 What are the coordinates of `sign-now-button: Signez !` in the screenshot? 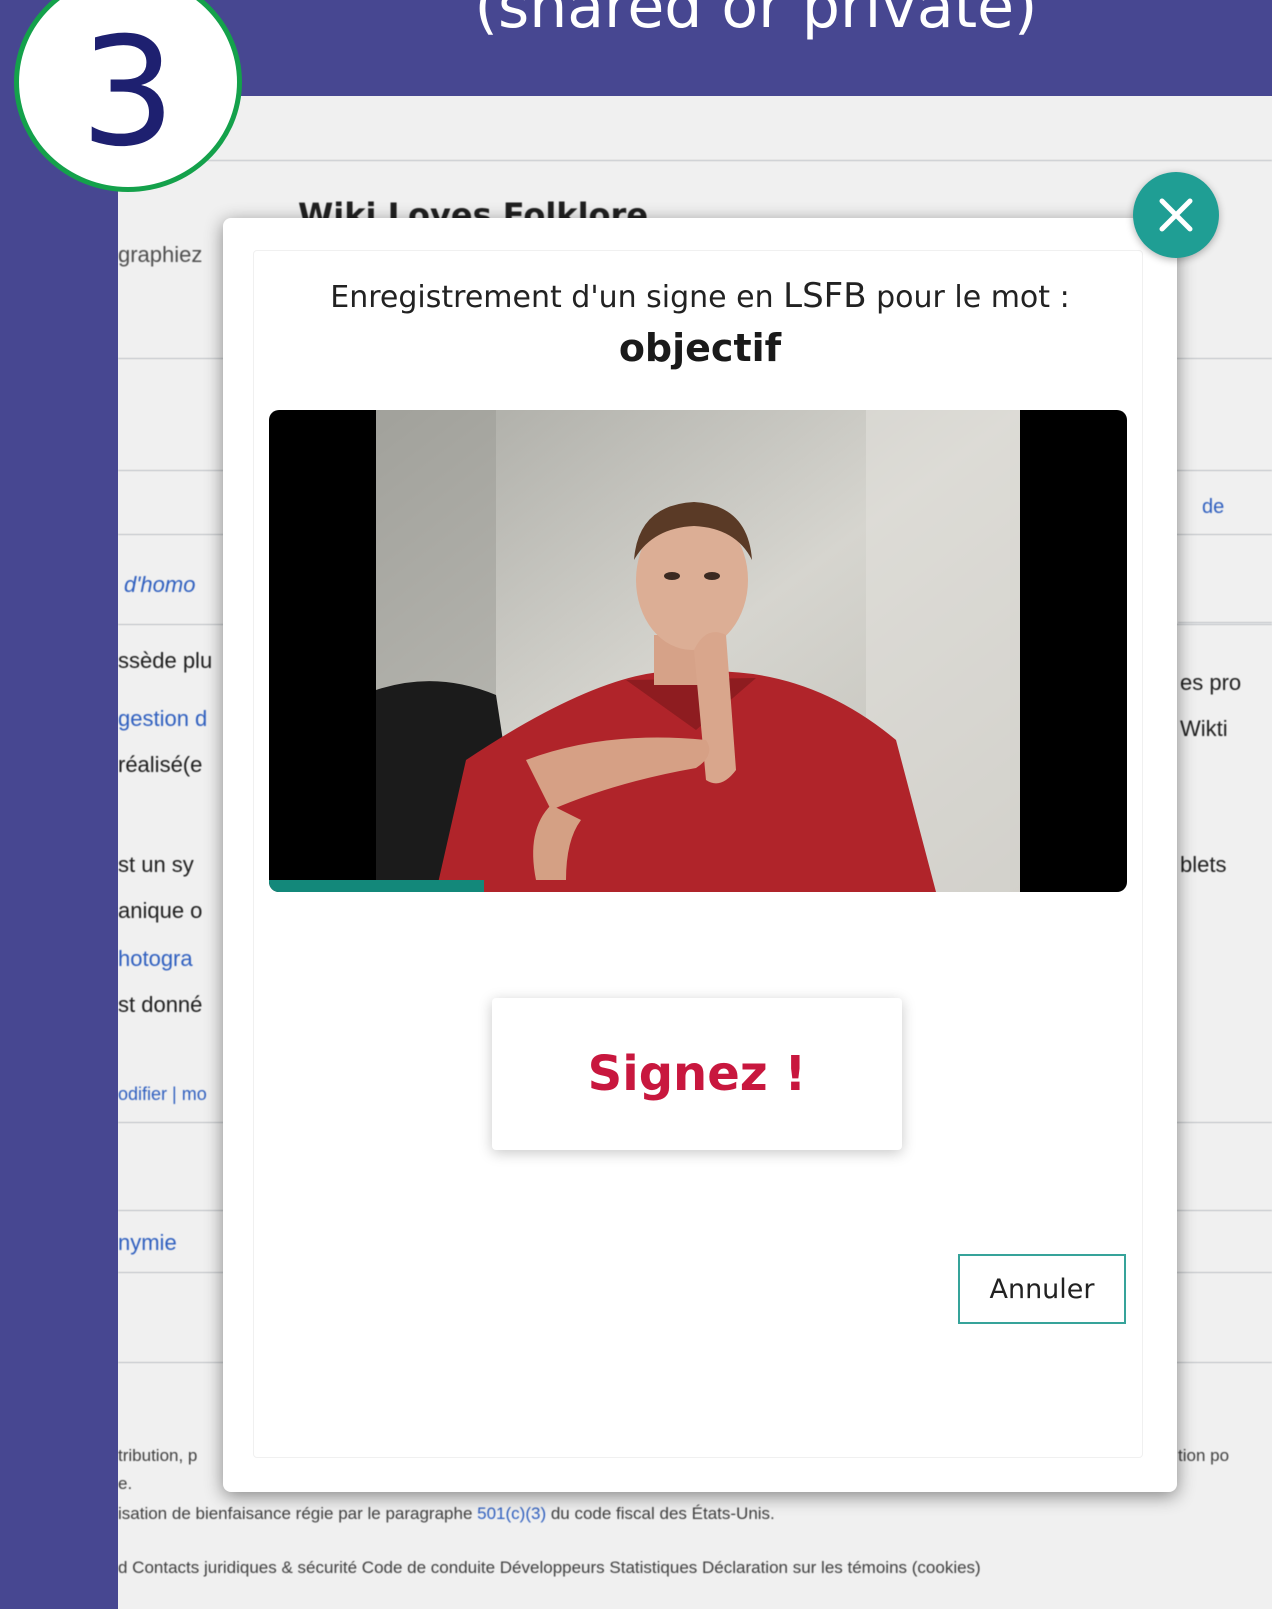 It's located at (697, 1074).